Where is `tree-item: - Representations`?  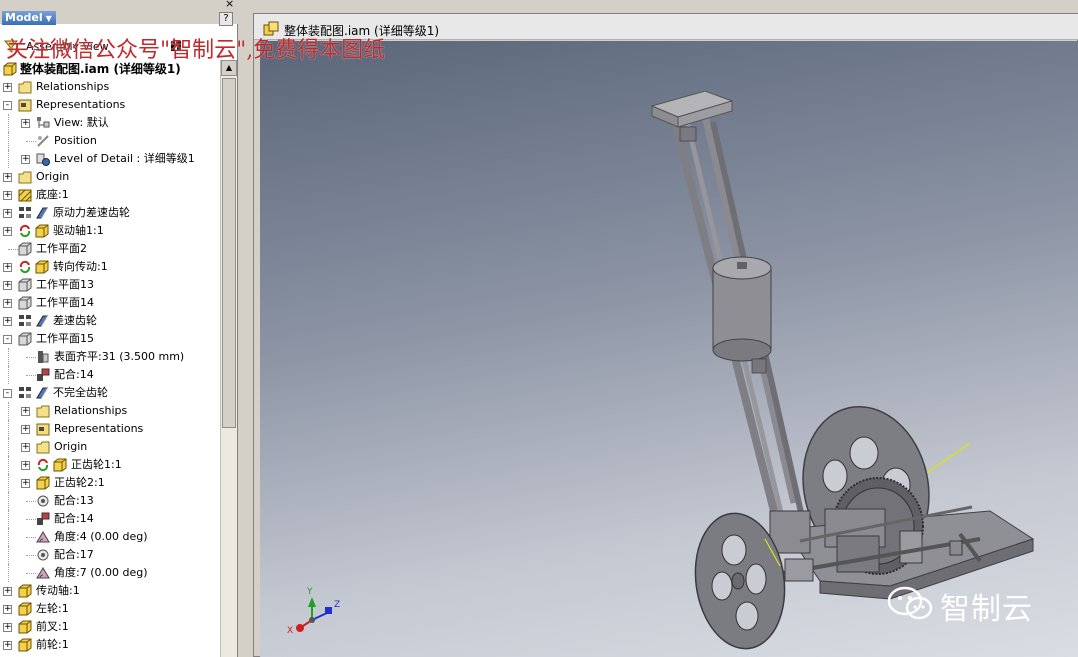
tree-item: - Representations is located at coordinates (110, 105).